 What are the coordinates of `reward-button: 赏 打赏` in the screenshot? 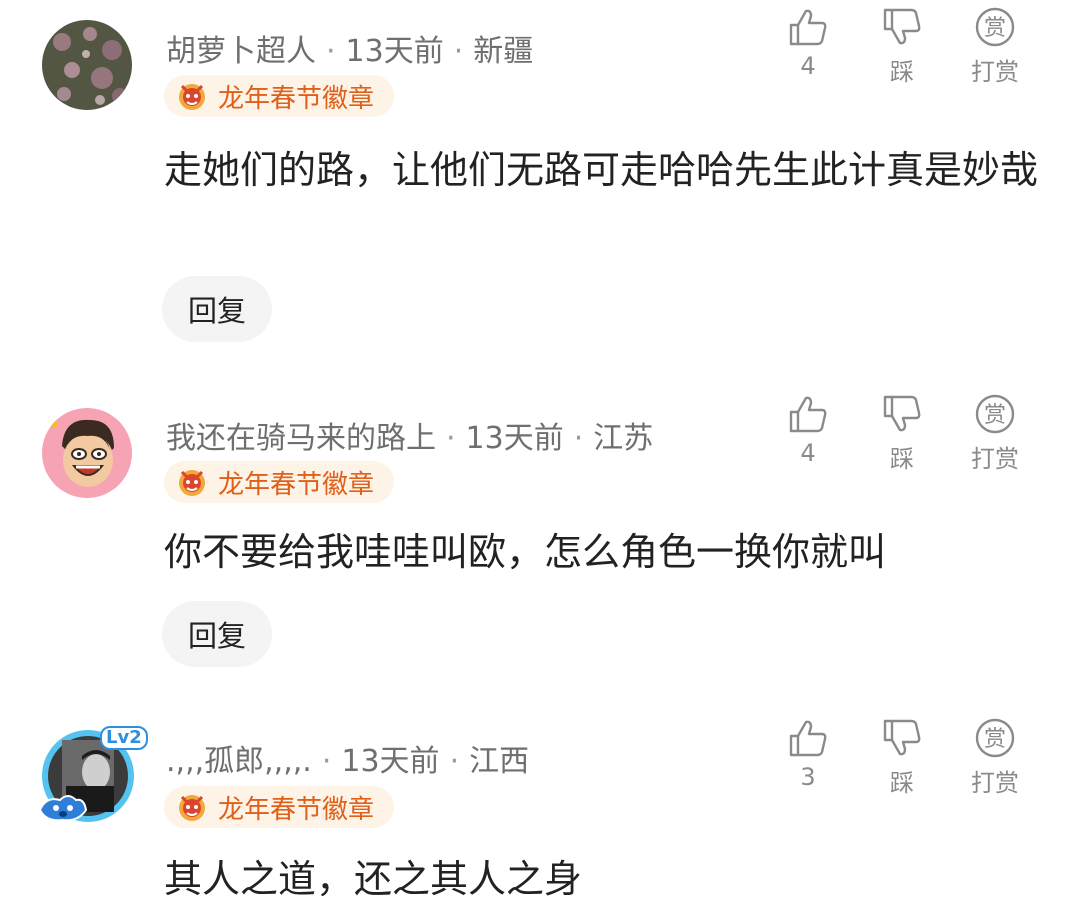 It's located at (995, 757).